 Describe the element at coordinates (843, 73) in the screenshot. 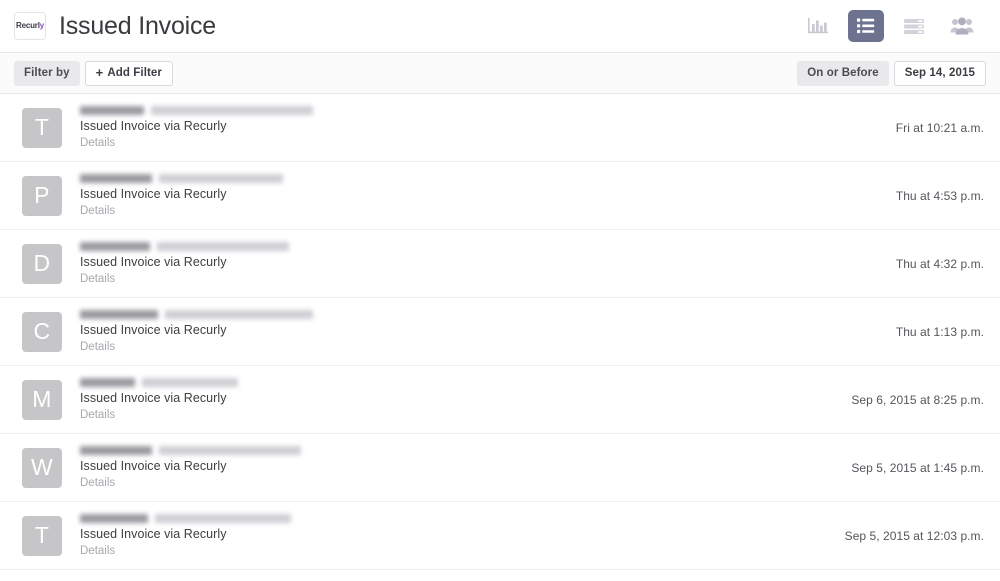

I see `date-condition-label: On or Before` at that location.